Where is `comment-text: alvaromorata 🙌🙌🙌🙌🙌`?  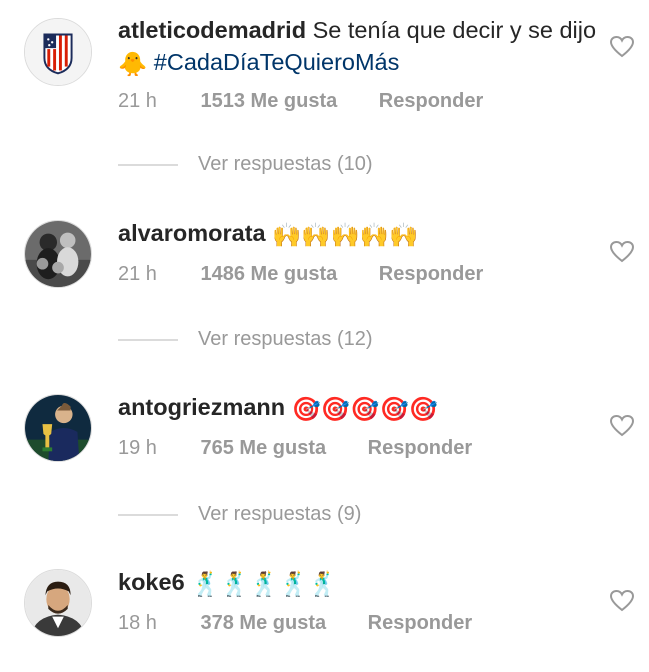 comment-text: alvaromorata 🙌🙌🙌🙌🙌 is located at coordinates (358, 234).